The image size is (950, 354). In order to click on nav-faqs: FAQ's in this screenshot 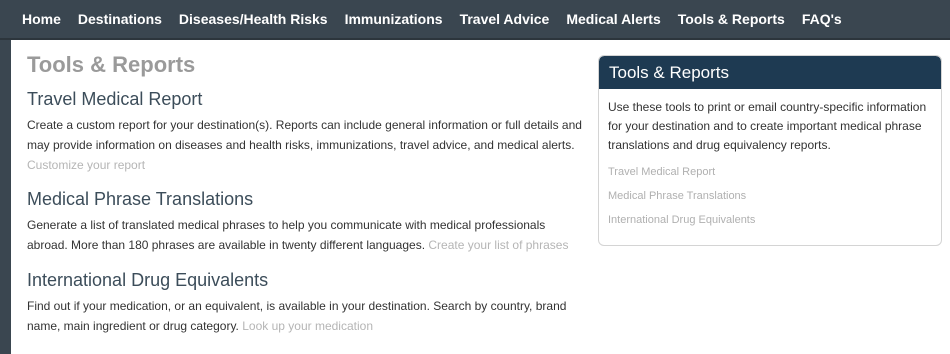, I will do `click(822, 19)`.